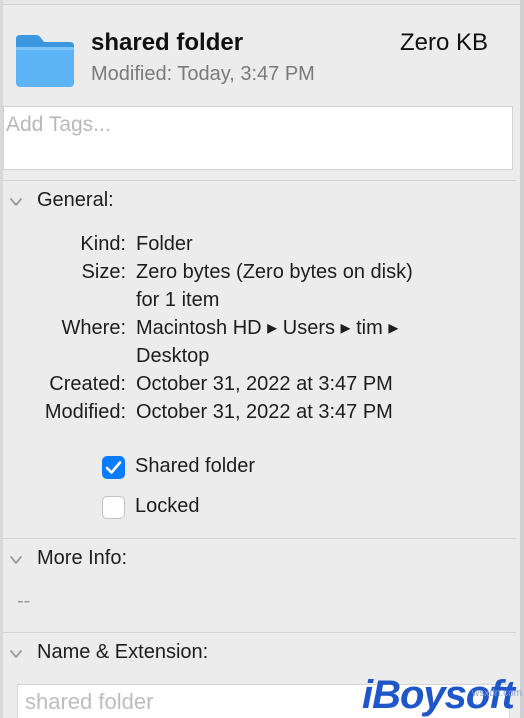 Image resolution: width=524 pixels, height=718 pixels. What do you see at coordinates (203, 74) in the screenshot?
I see `modified-summary: Modified: Today, 3:47 PM` at bounding box center [203, 74].